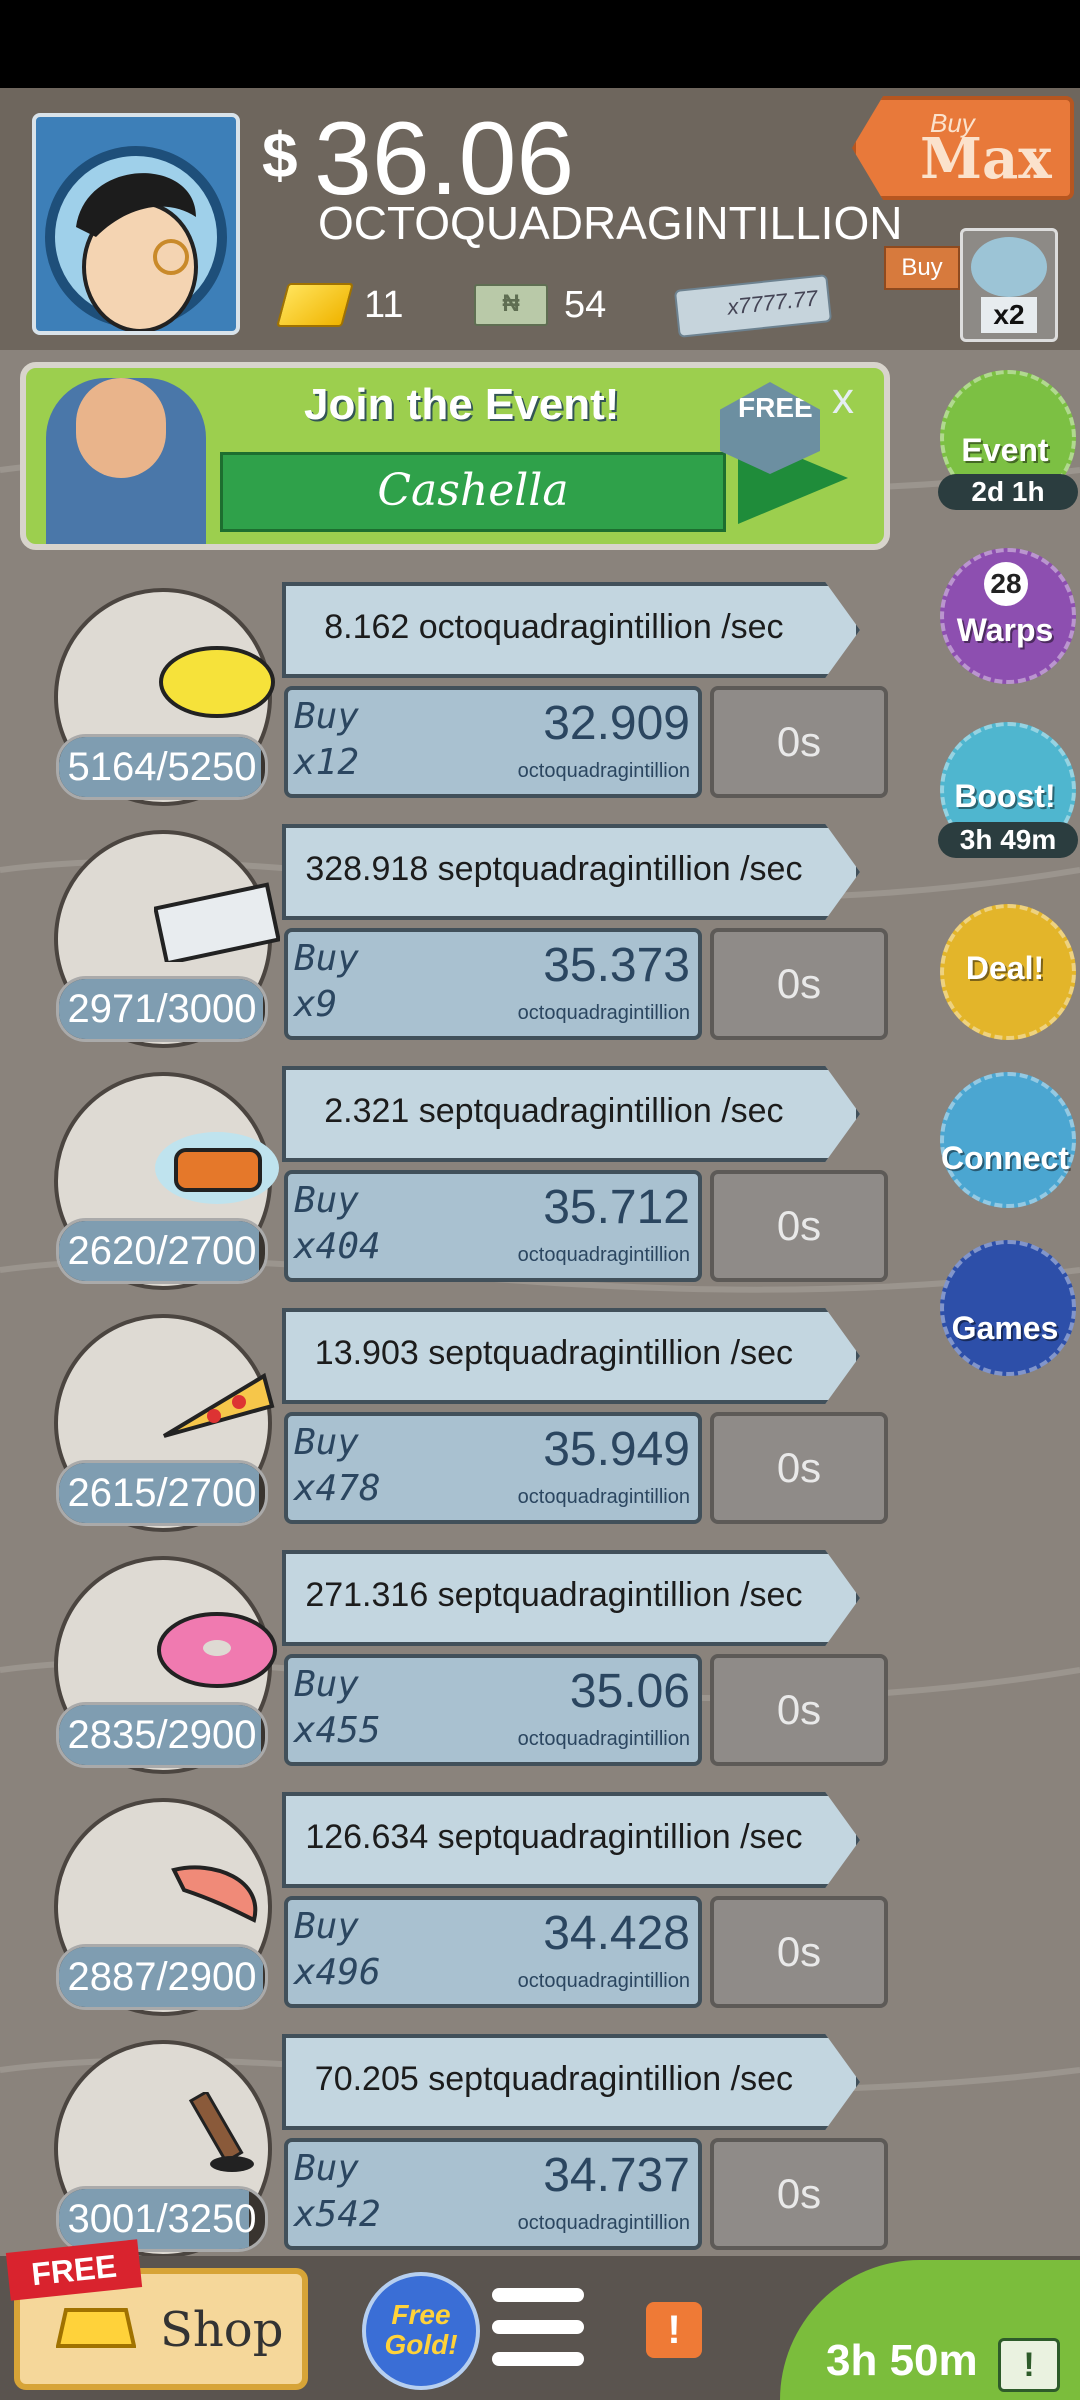  I want to click on close-icon: x, so click(843, 399).